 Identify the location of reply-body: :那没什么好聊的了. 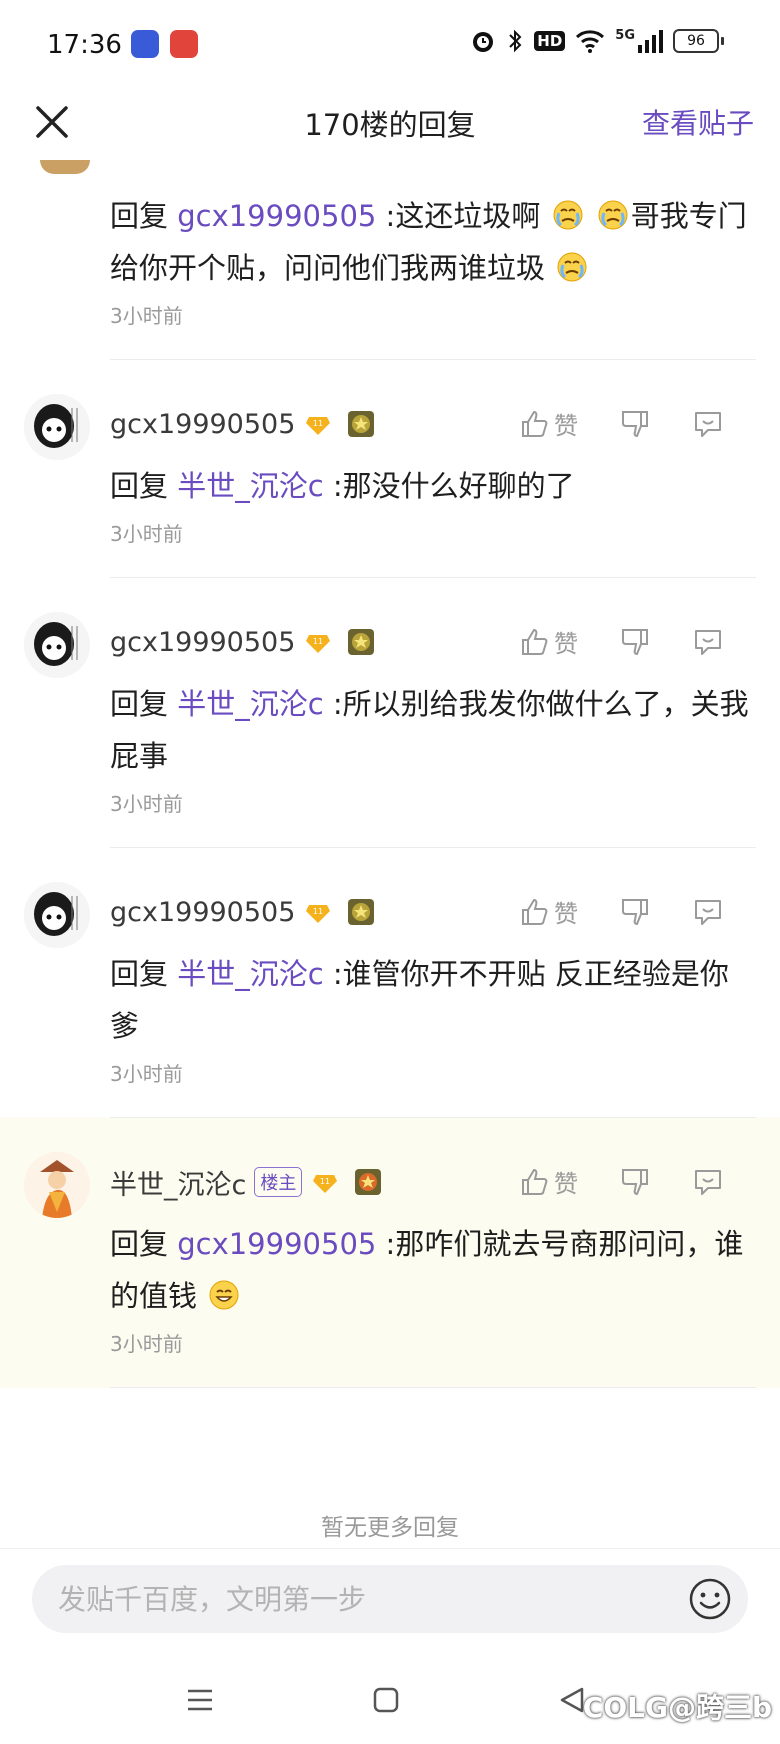
(449, 486).